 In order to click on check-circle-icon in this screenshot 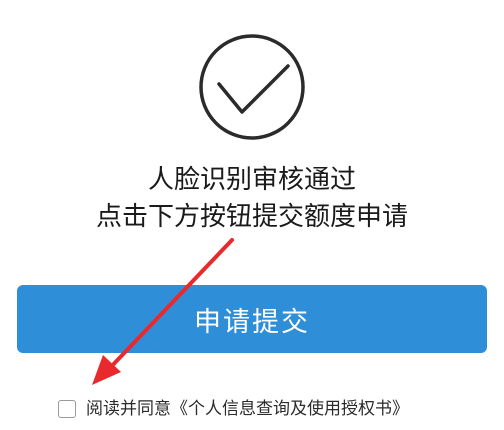, I will do `click(252, 87)`.